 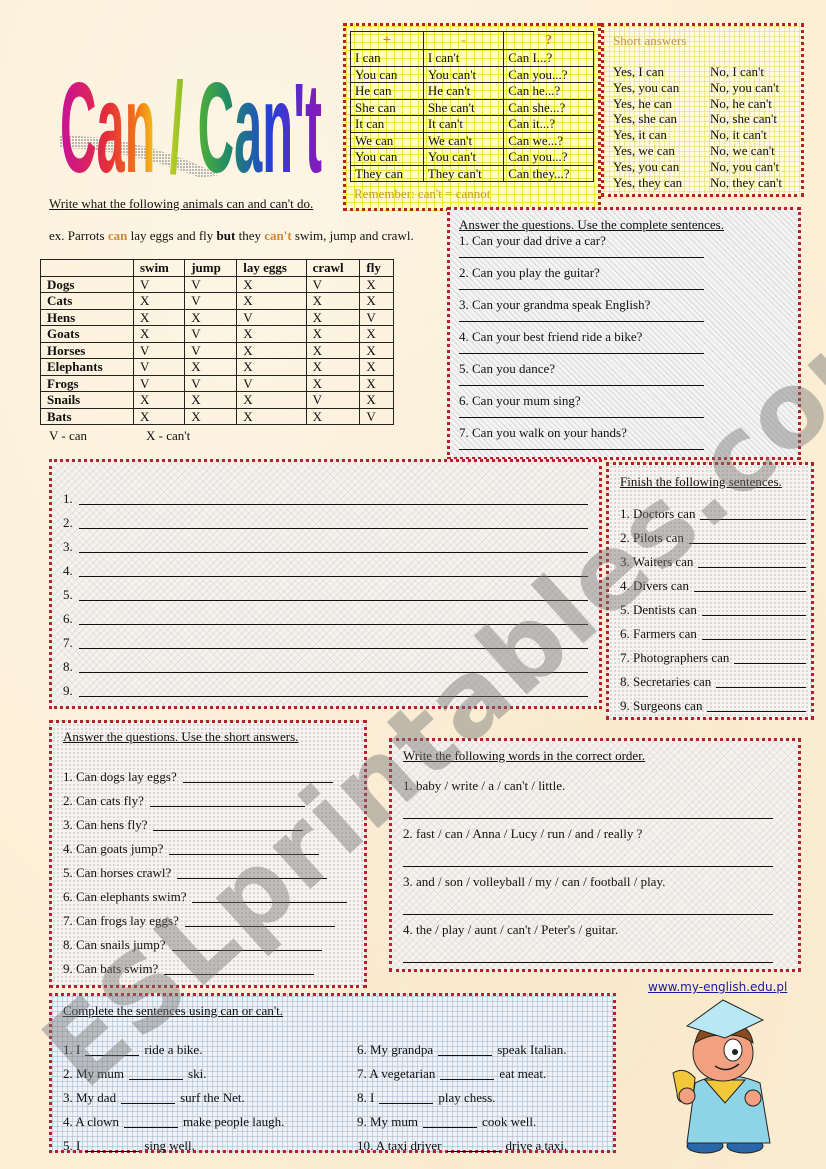 I want to click on numbered-answer-row: 9., so click(x=325, y=687).